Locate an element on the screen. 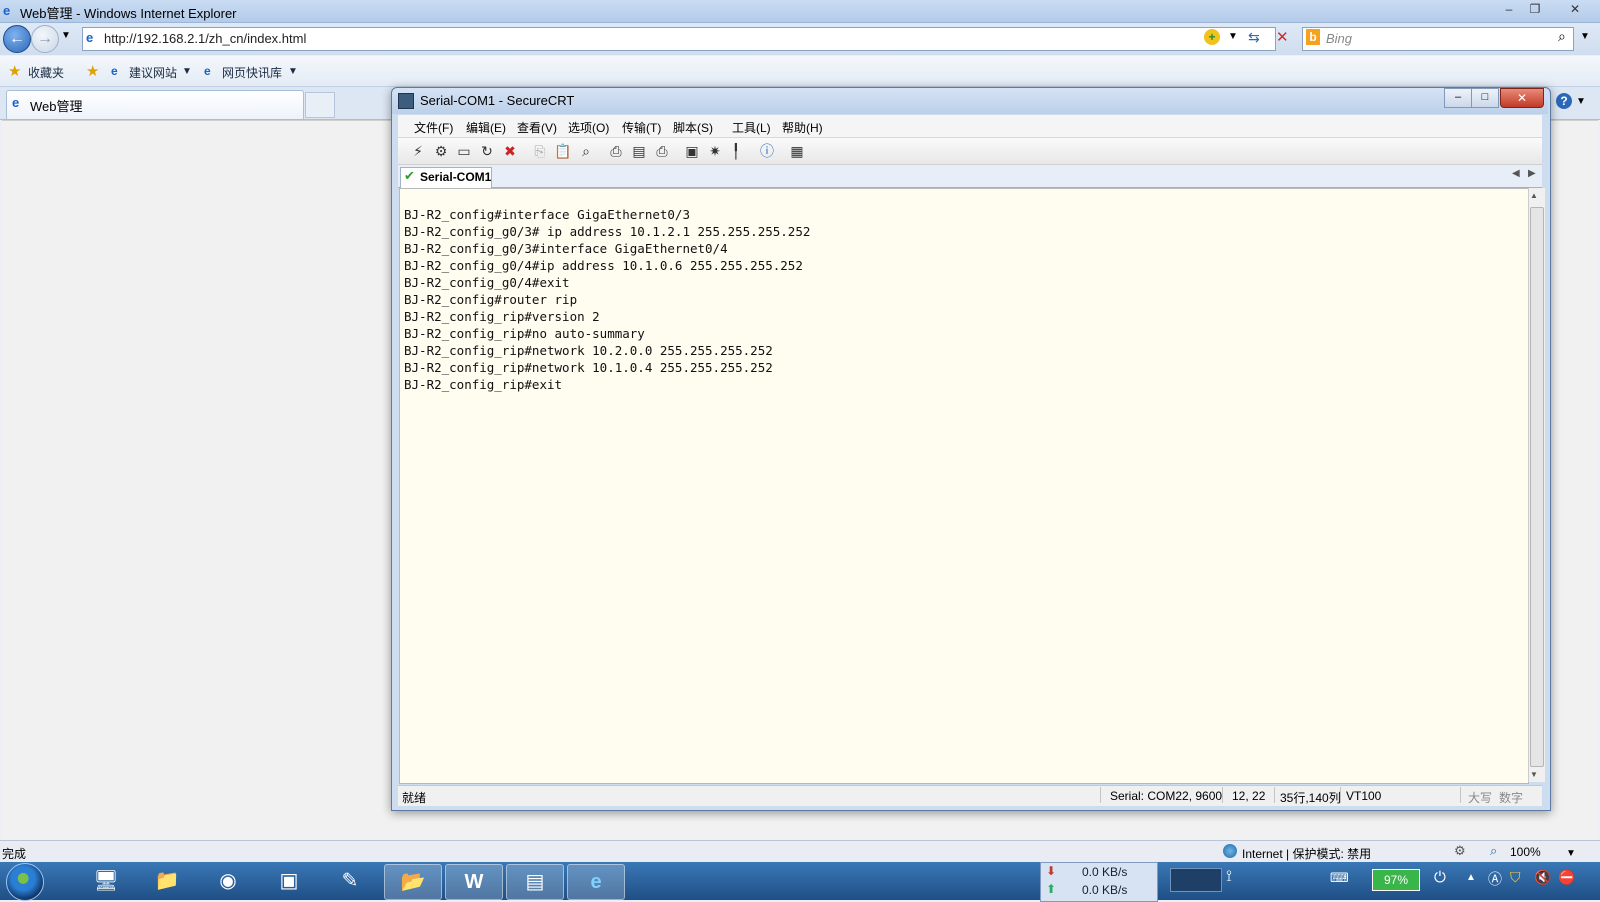 The height and width of the screenshot is (902, 1600). scroll-thumb is located at coordinates (1537, 487).